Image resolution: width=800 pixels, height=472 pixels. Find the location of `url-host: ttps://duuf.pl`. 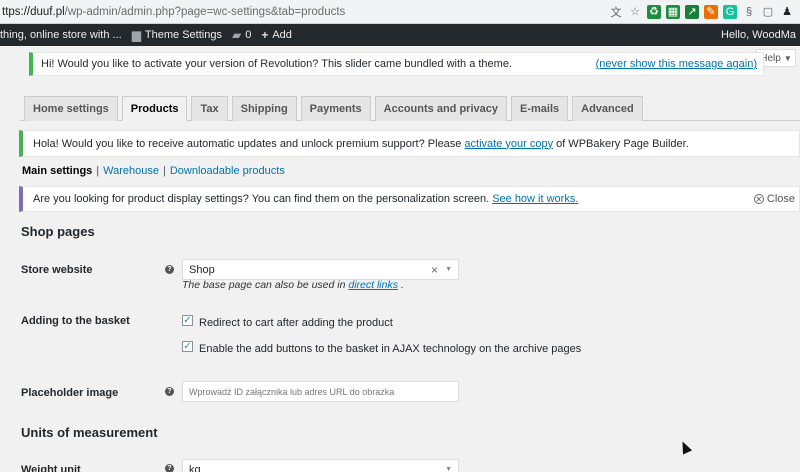

url-host: ttps://duuf.pl is located at coordinates (33, 11).